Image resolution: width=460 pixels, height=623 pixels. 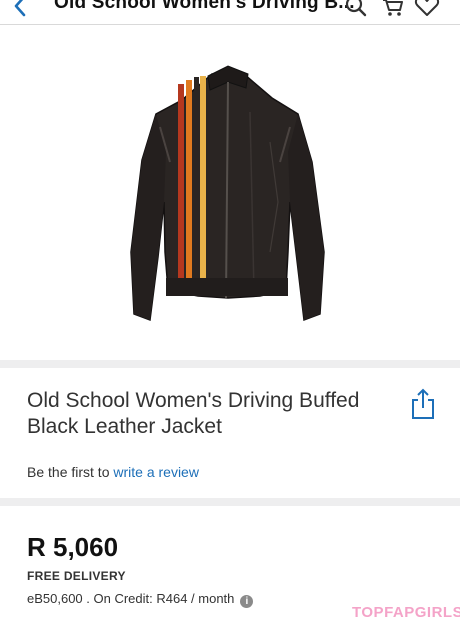 What do you see at coordinates (427, 9) in the screenshot?
I see `heart-icon` at bounding box center [427, 9].